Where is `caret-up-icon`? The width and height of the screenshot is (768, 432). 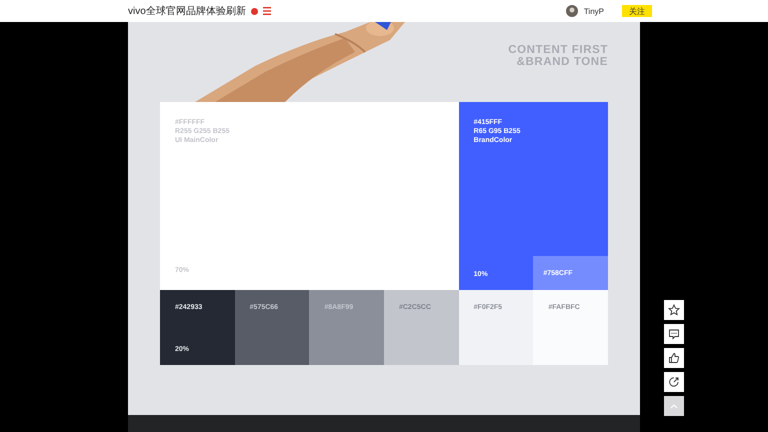
caret-up-icon is located at coordinates (674, 406).